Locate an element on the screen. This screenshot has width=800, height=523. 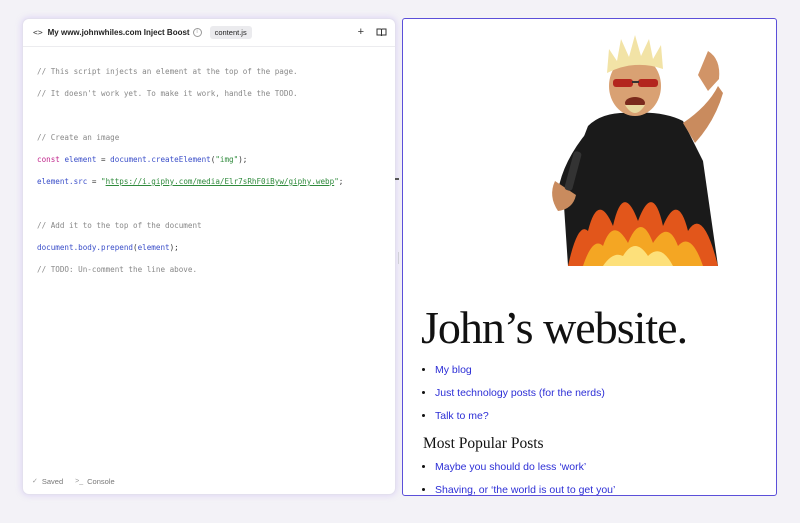
check-icon: ✓ is located at coordinates (35, 481).